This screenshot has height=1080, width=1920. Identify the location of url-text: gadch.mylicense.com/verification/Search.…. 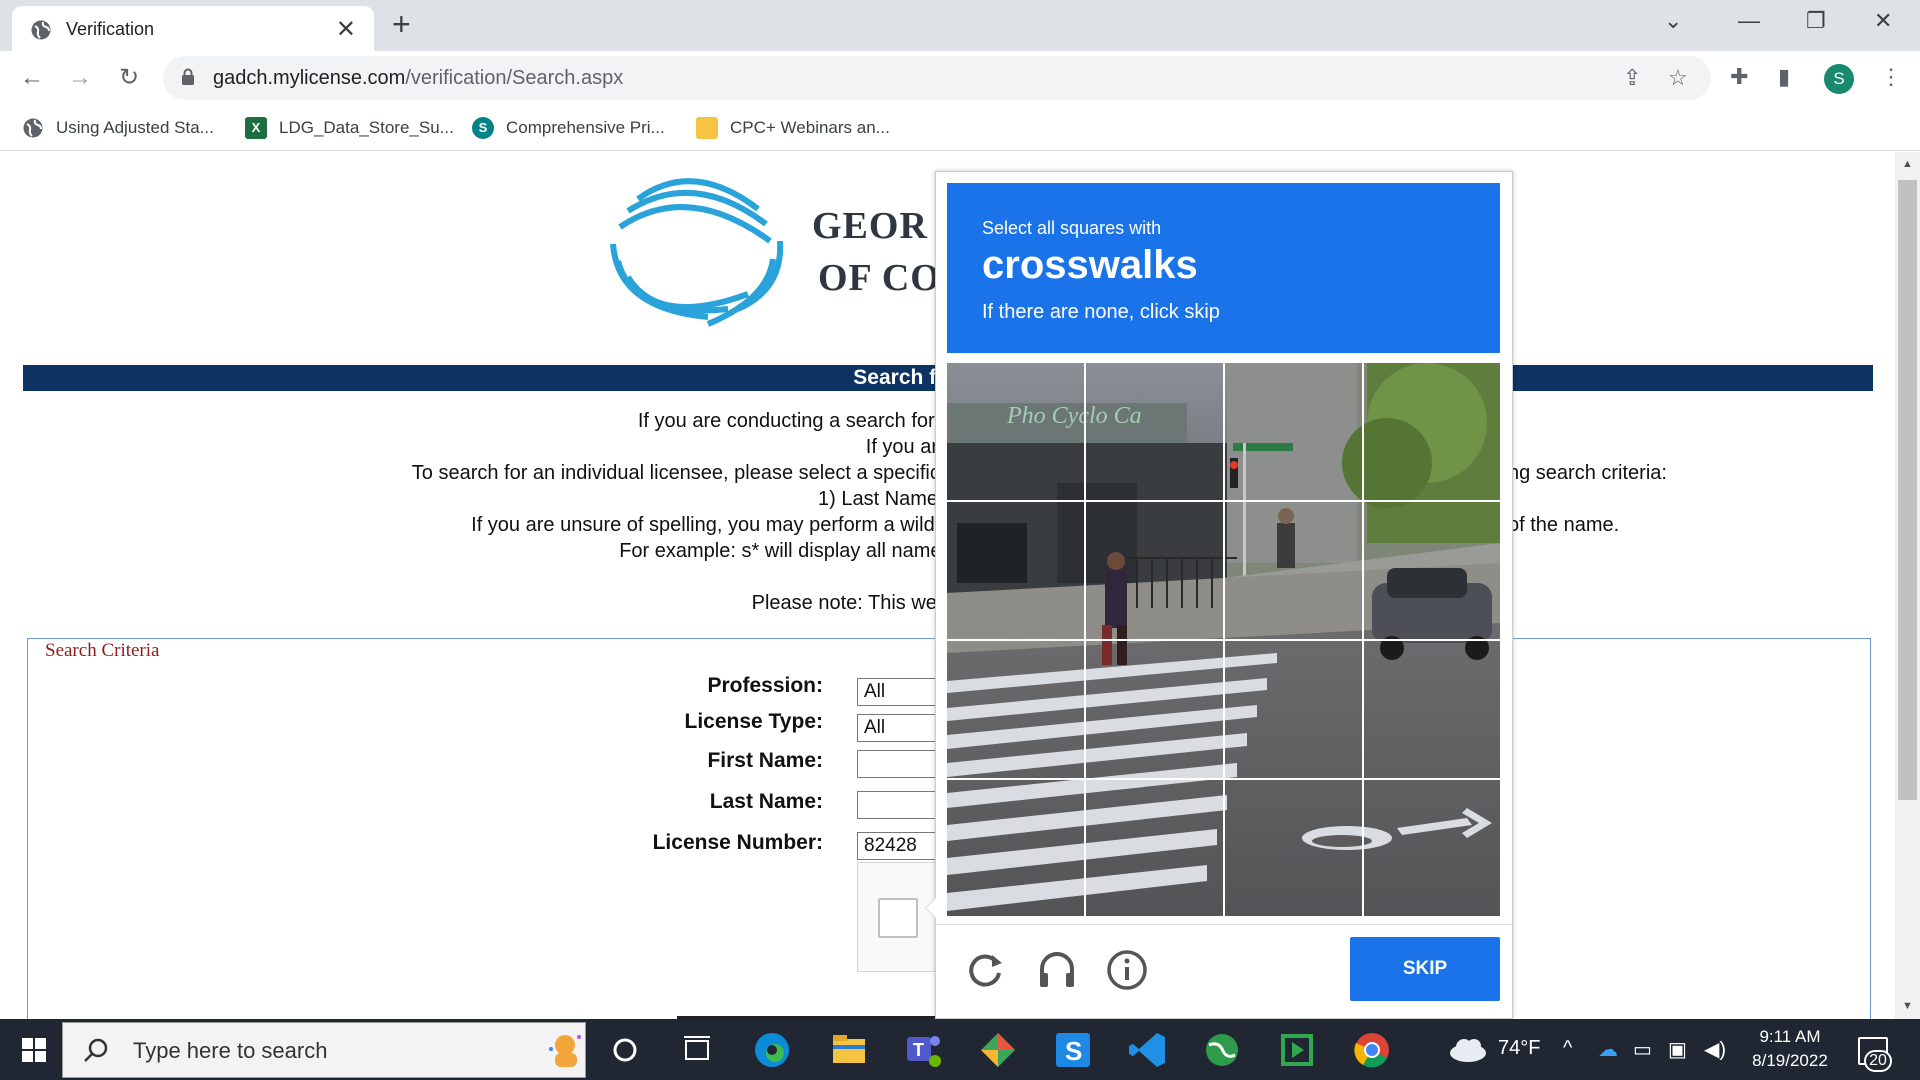
(418, 78).